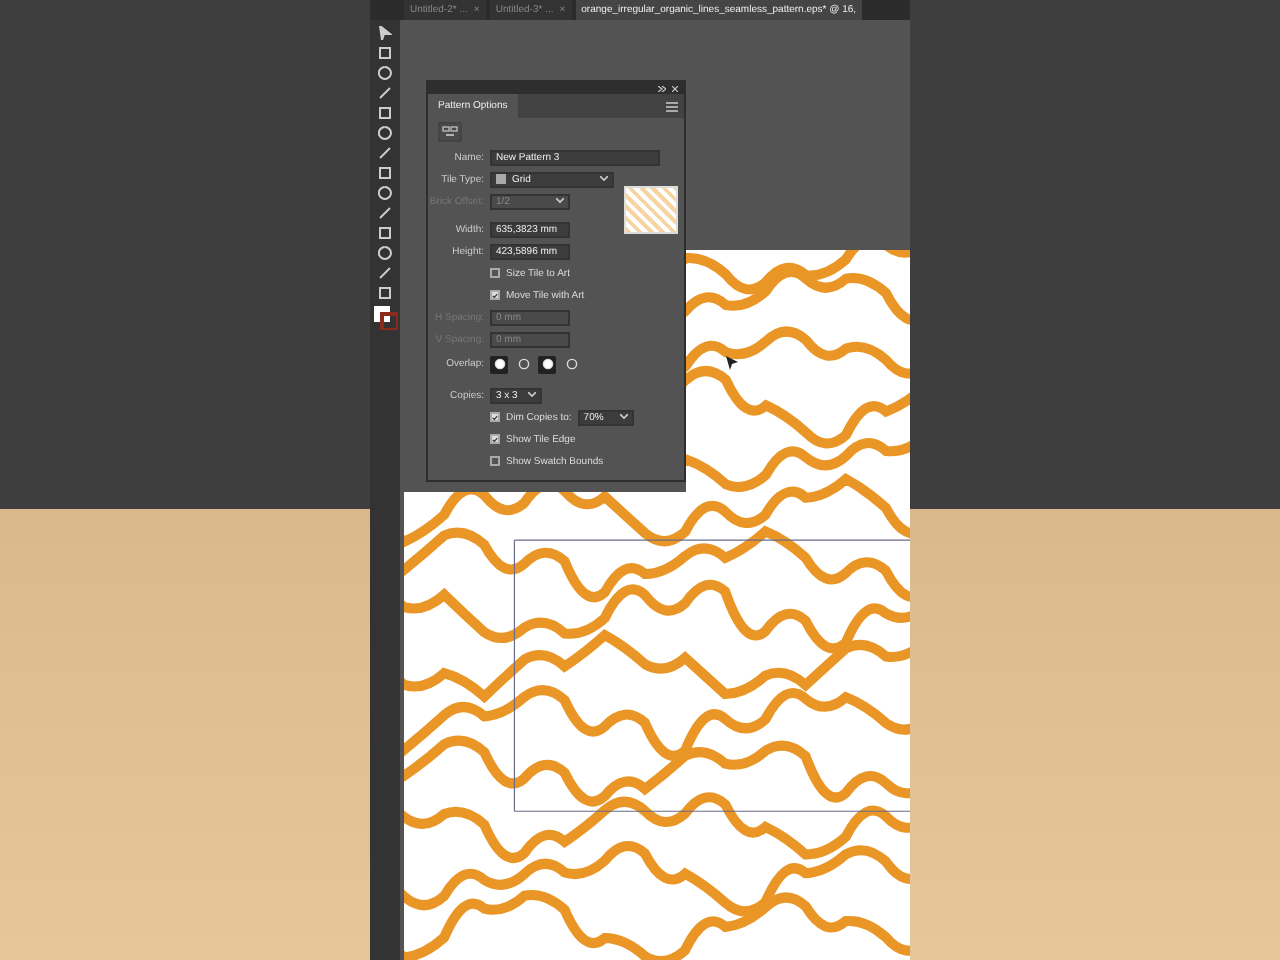  Describe the element at coordinates (385, 33) in the screenshot. I see `selection-arrow-icon` at that location.